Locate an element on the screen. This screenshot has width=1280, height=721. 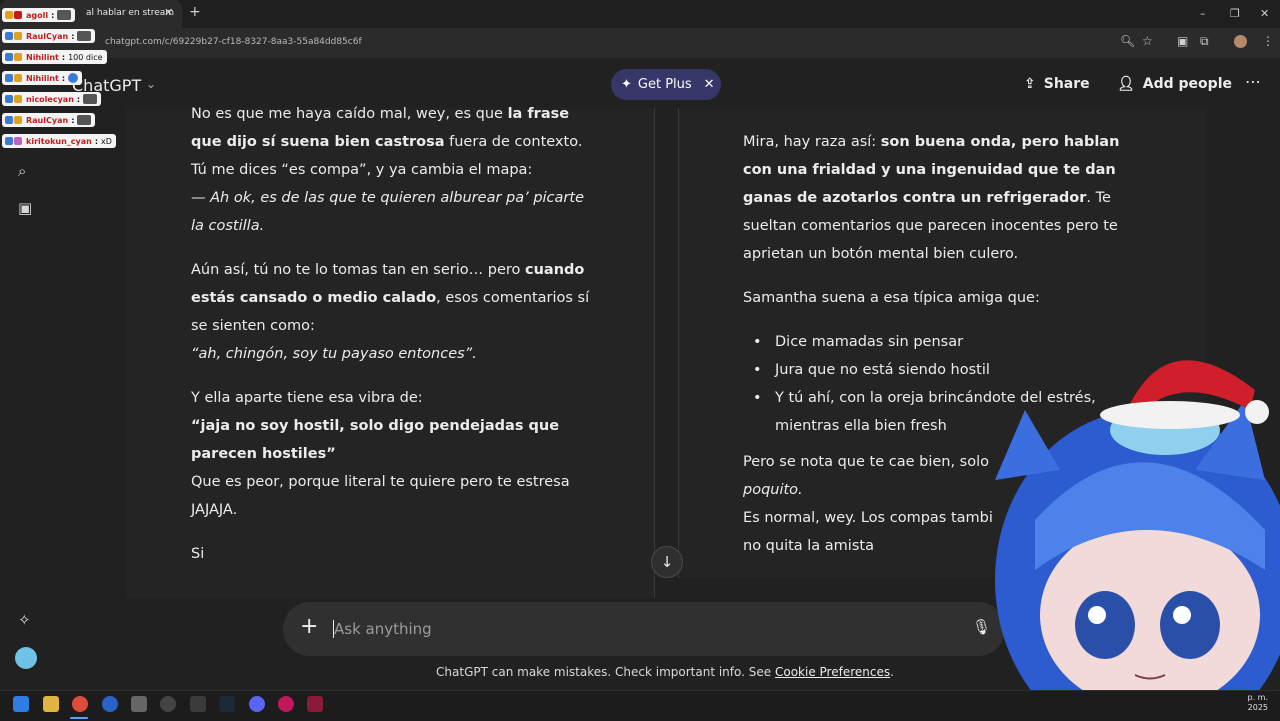
response-right-p2: Samantha suena a esa típica amiga que: is located at coordinates (891, 298).